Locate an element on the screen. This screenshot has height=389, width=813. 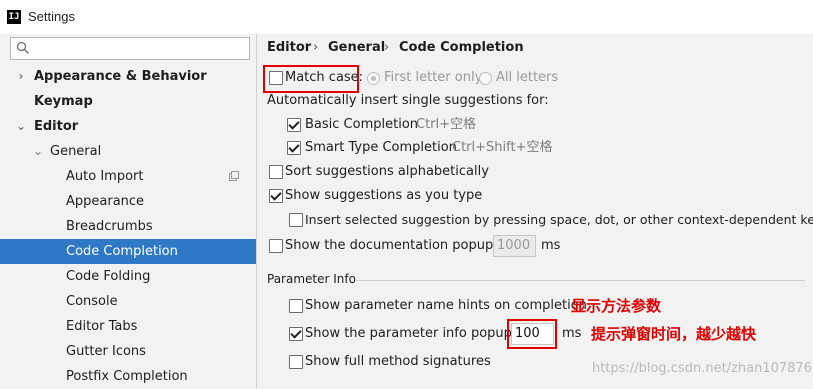
sidebar-item-label: Console is located at coordinates (92, 301).